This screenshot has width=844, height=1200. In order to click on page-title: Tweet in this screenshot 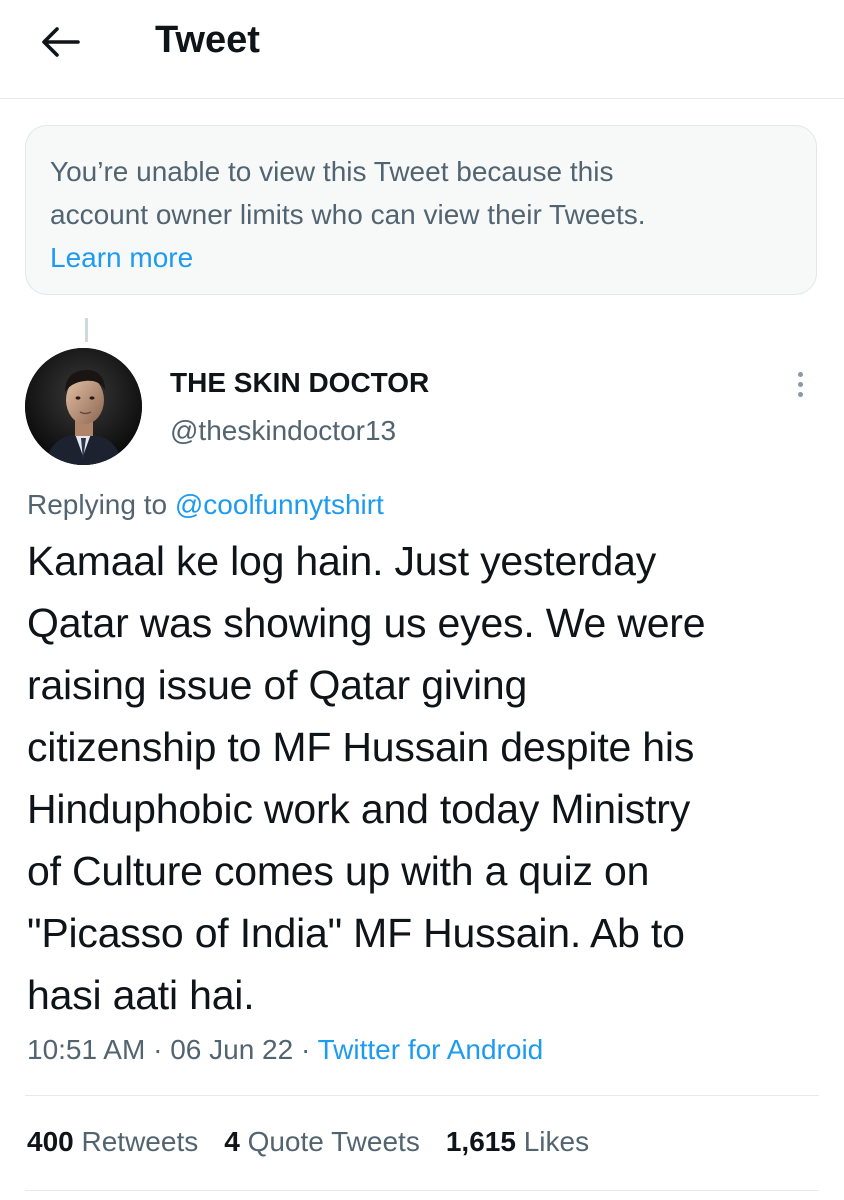, I will do `click(207, 40)`.